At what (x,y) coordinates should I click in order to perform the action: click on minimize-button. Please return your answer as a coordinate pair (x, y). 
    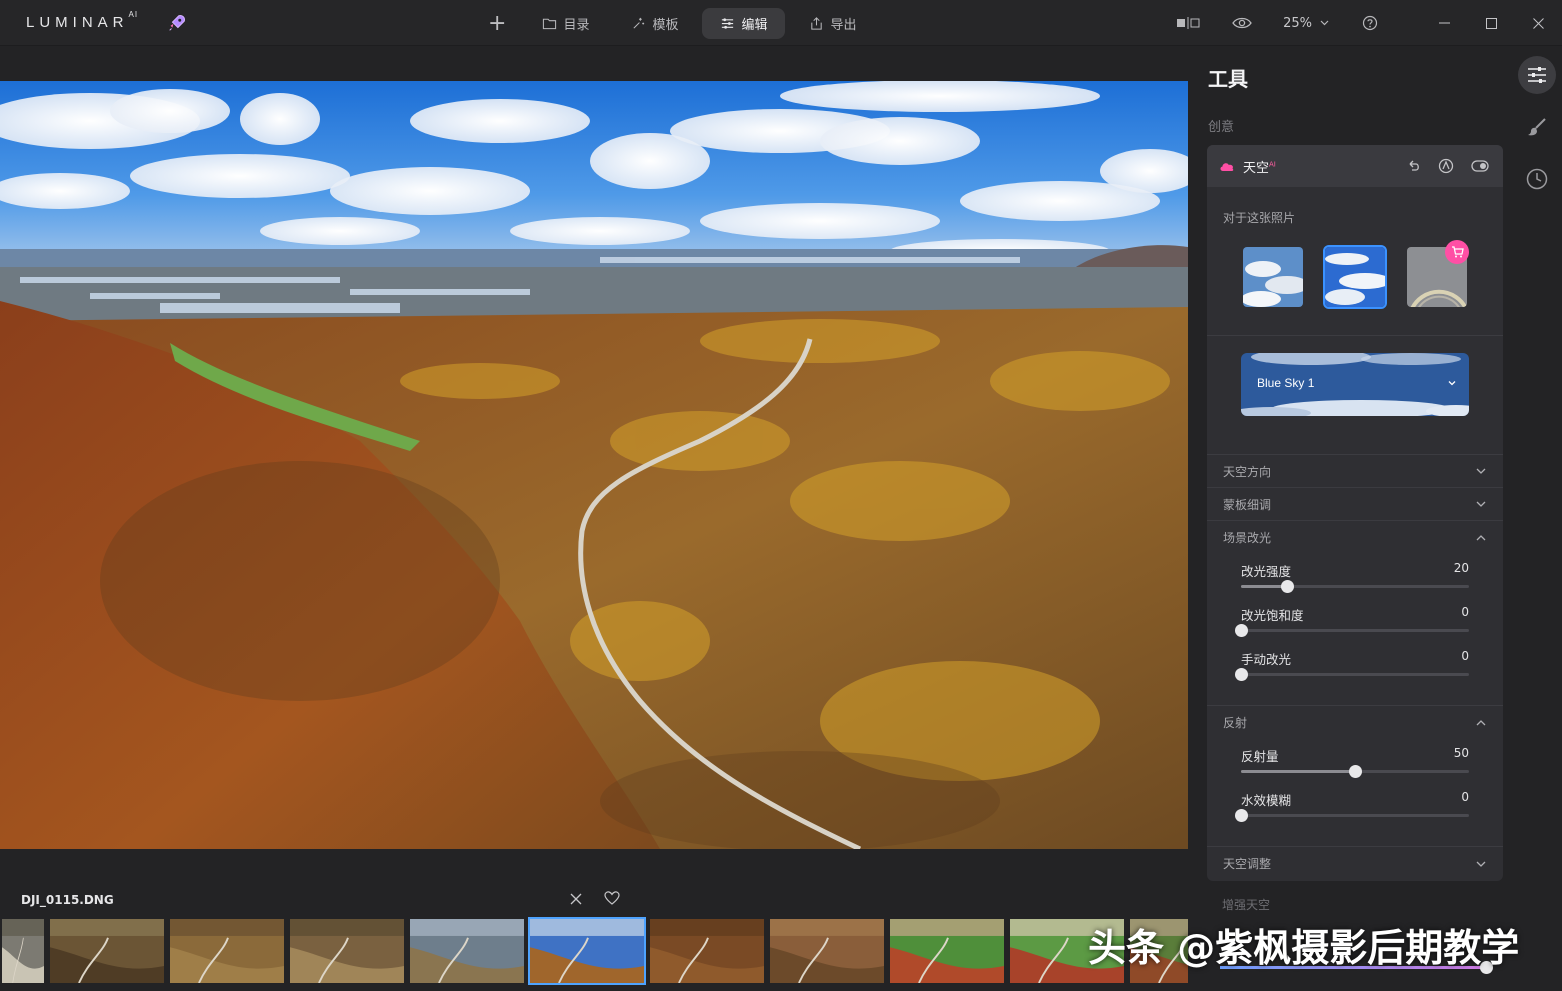
    Looking at the image, I should click on (1444, 23).